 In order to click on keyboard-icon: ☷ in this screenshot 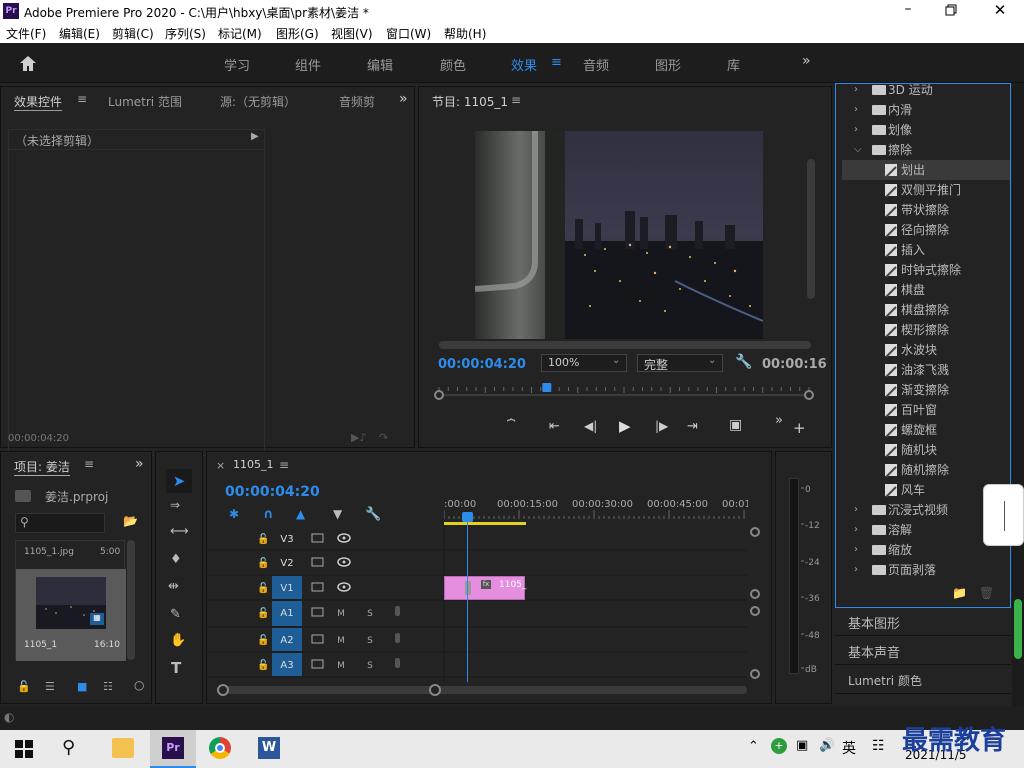, I will do `click(878, 746)`.